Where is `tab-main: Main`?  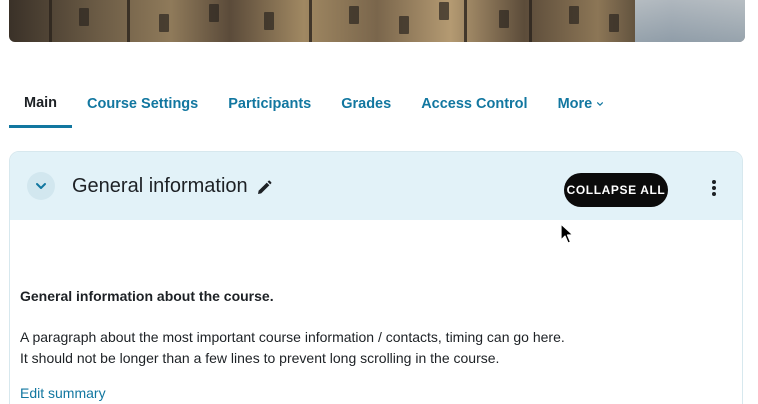
tab-main: Main is located at coordinates (41, 104).